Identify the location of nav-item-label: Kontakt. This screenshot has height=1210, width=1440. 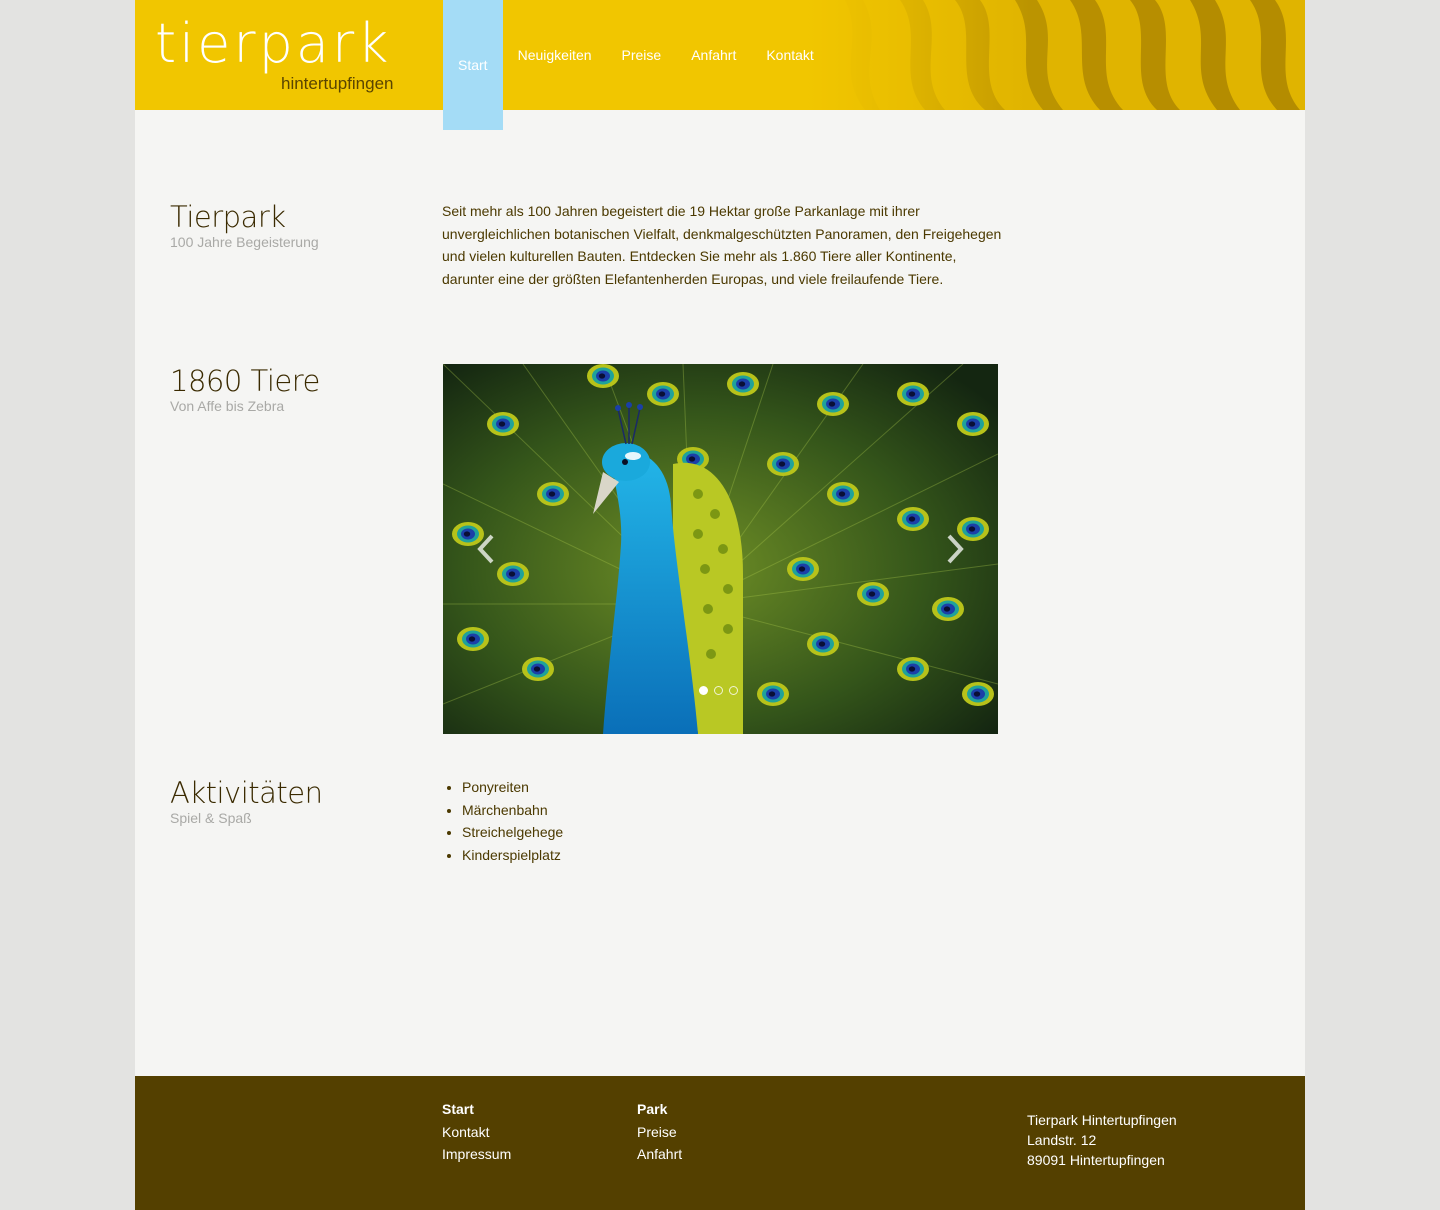
(790, 55).